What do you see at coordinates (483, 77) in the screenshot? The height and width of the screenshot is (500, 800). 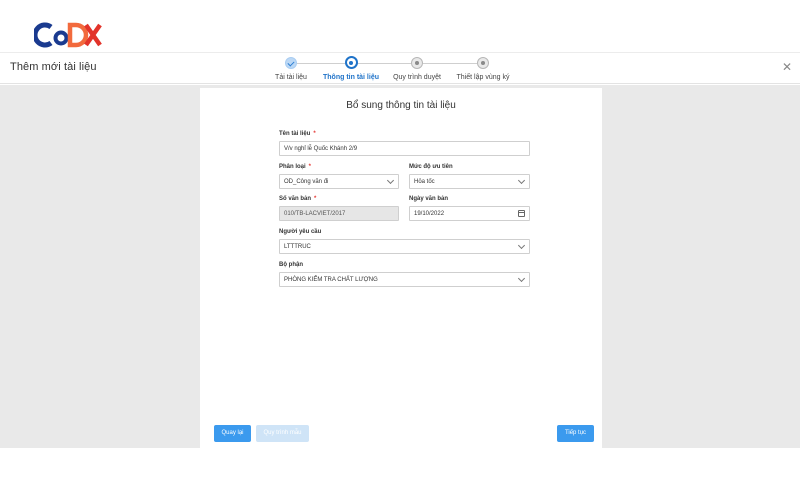 I see `step-label: Thiết lập vùng ký` at bounding box center [483, 77].